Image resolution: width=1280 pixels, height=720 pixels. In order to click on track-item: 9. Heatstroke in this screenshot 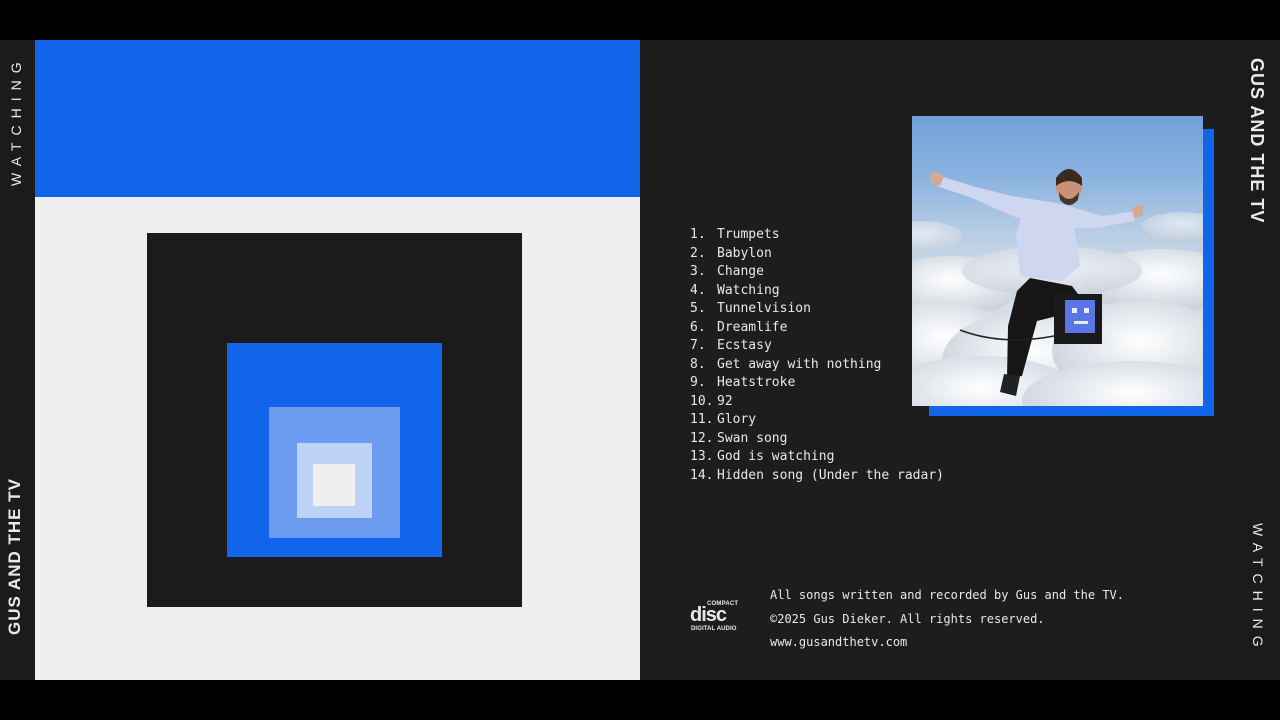, I will do `click(817, 383)`.